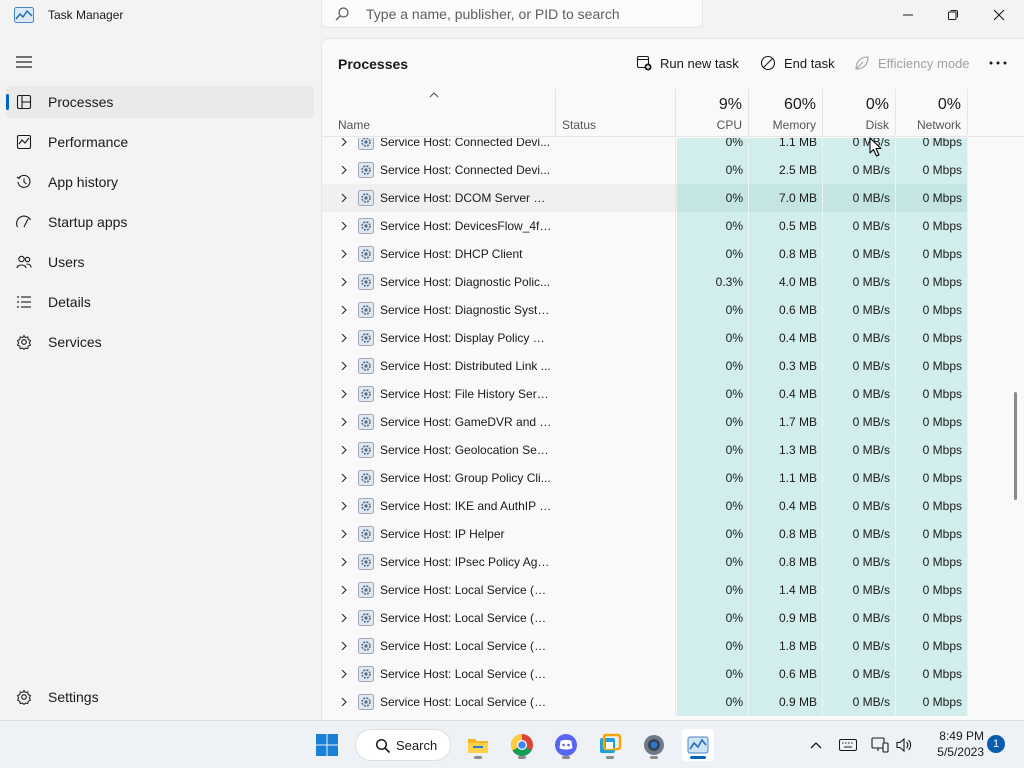 The width and height of the screenshot is (1024, 768). What do you see at coordinates (654, 745) in the screenshot?
I see `taskbar-app-settings` at bounding box center [654, 745].